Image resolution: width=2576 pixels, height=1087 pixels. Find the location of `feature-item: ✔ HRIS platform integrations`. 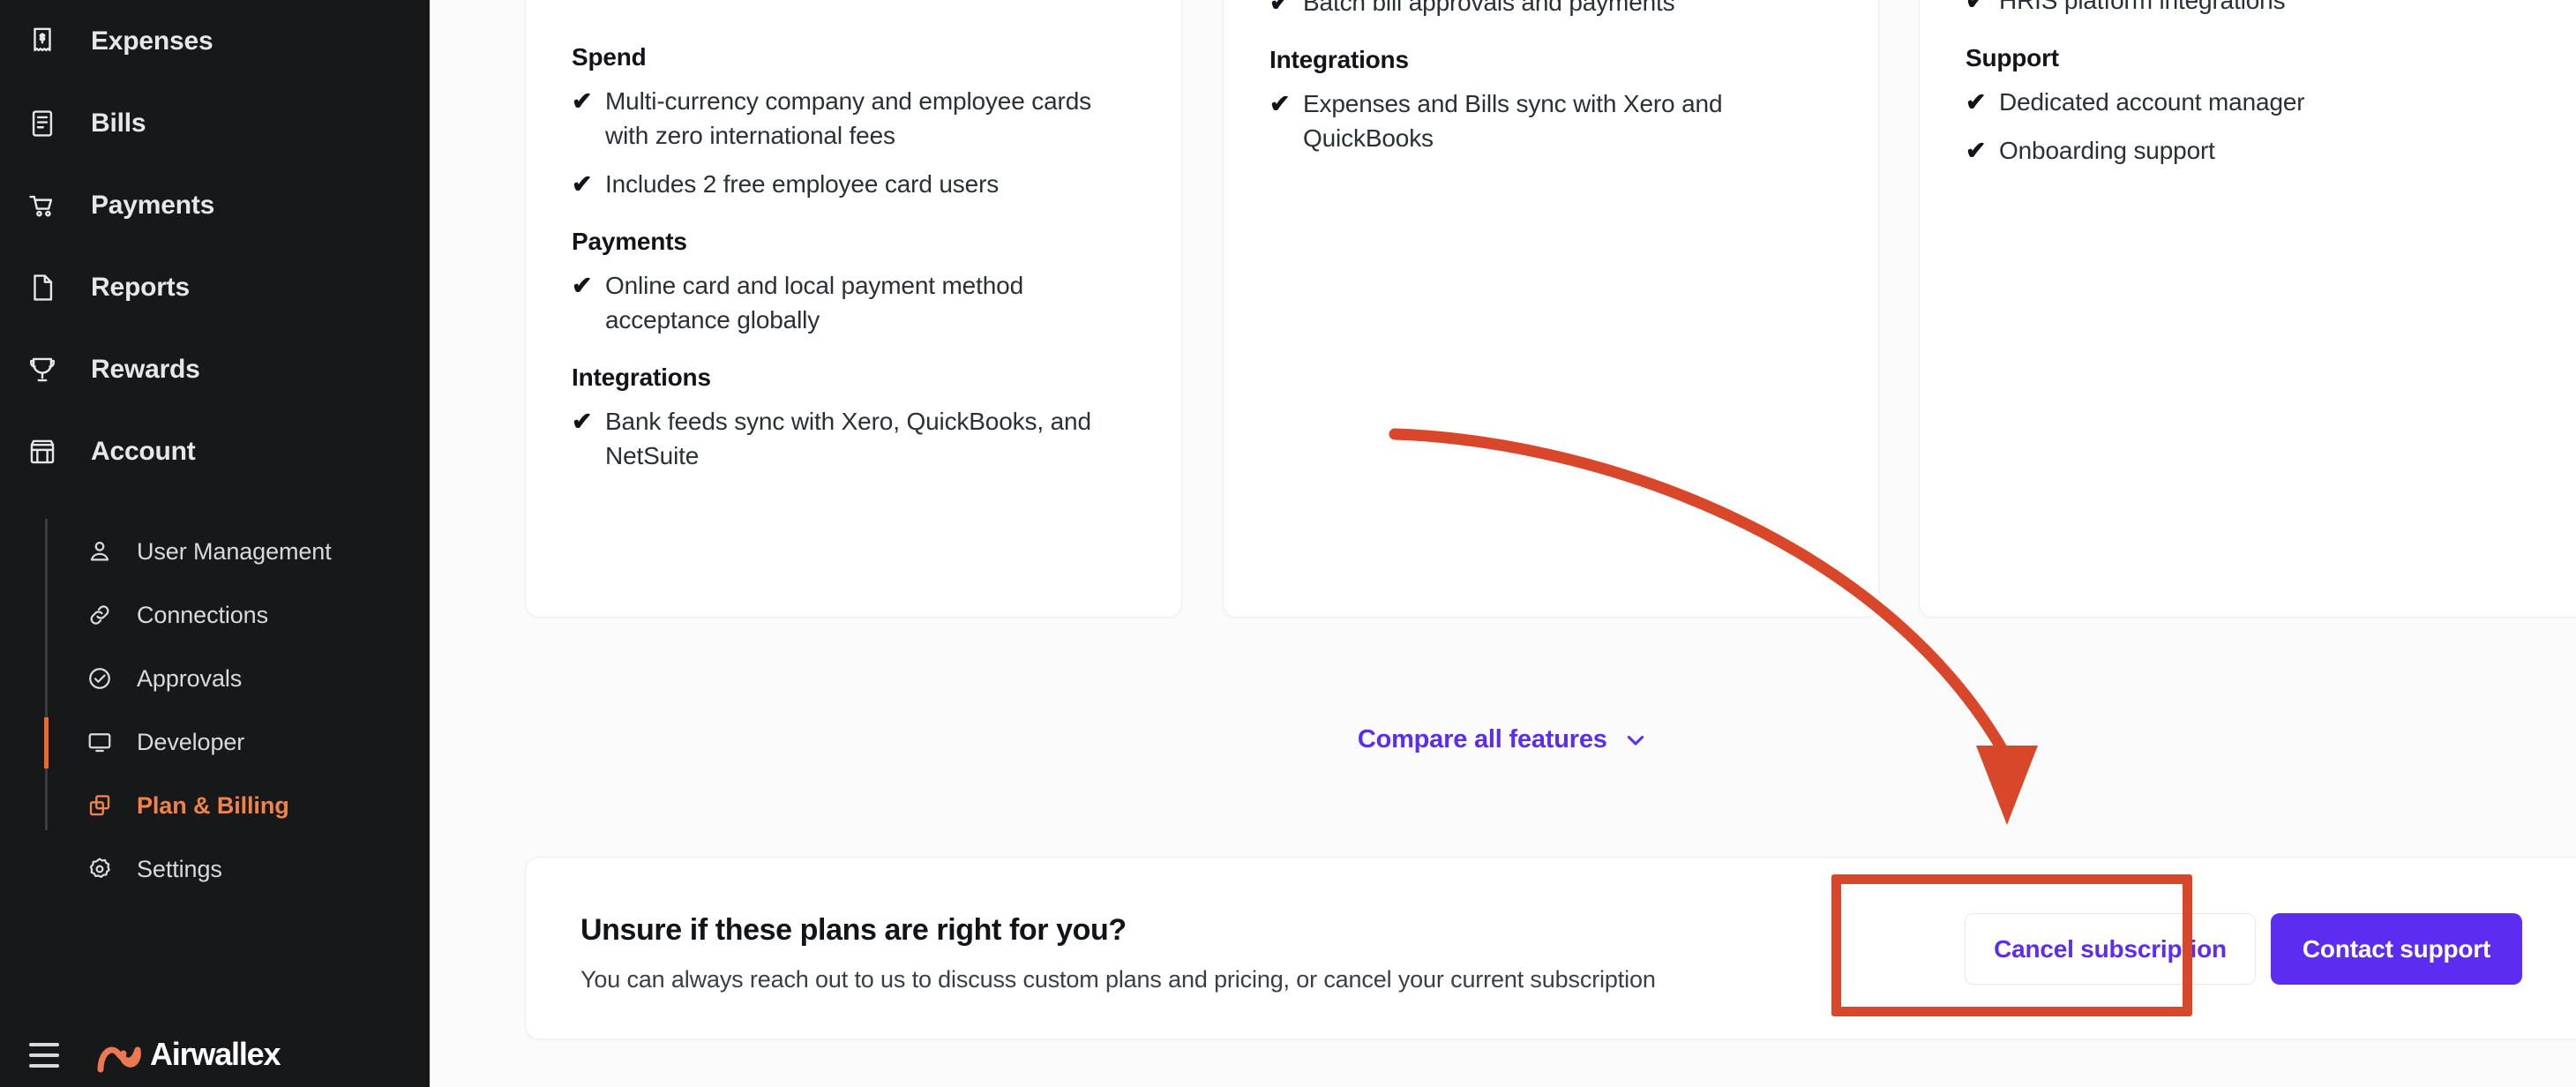

feature-item: ✔ HRIS platform integrations is located at coordinates (2268, 9).